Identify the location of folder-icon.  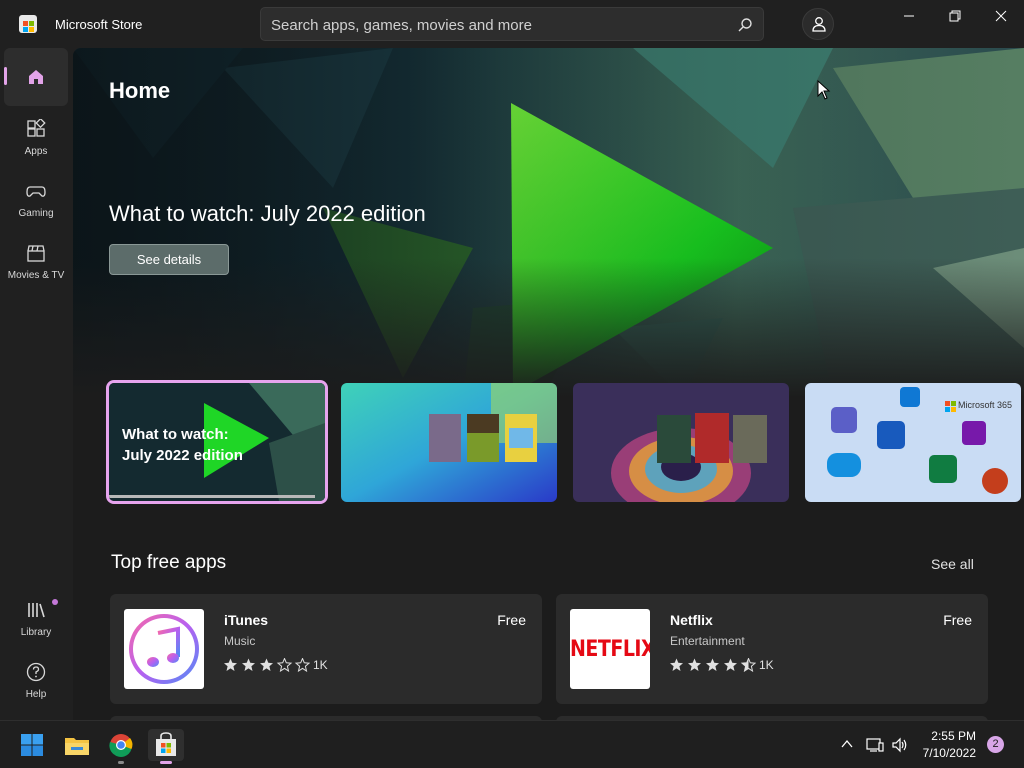
(77, 746).